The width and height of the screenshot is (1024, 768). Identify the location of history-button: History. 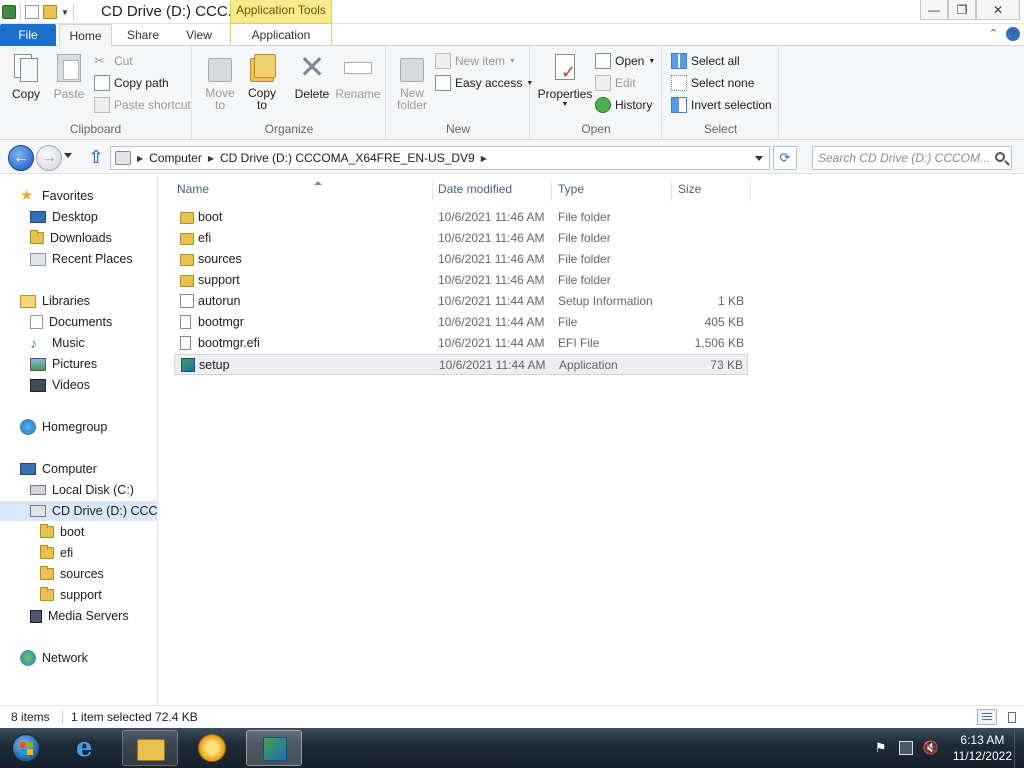
(623, 105).